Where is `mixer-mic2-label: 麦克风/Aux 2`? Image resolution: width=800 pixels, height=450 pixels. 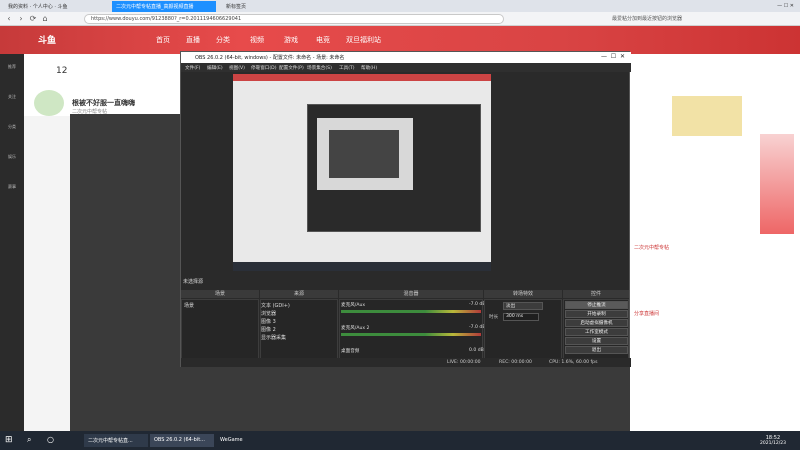 mixer-mic2-label: 麦克风/Aux 2 is located at coordinates (355, 328).